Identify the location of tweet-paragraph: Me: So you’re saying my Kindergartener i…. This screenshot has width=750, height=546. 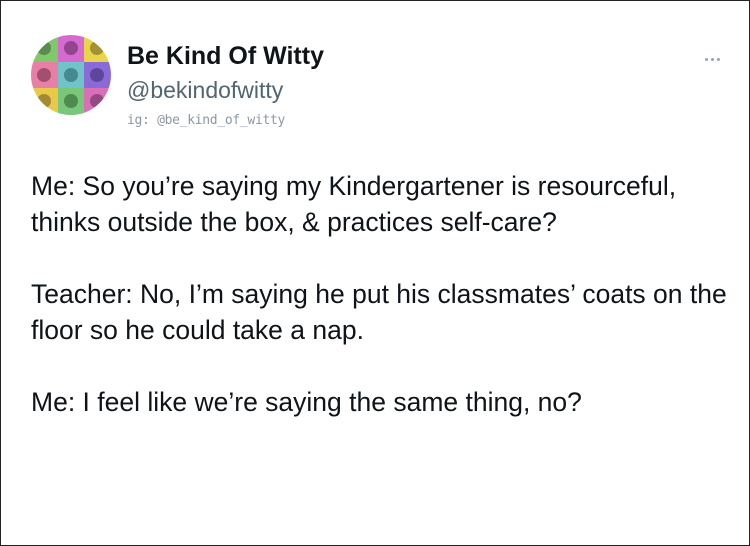
(354, 204).